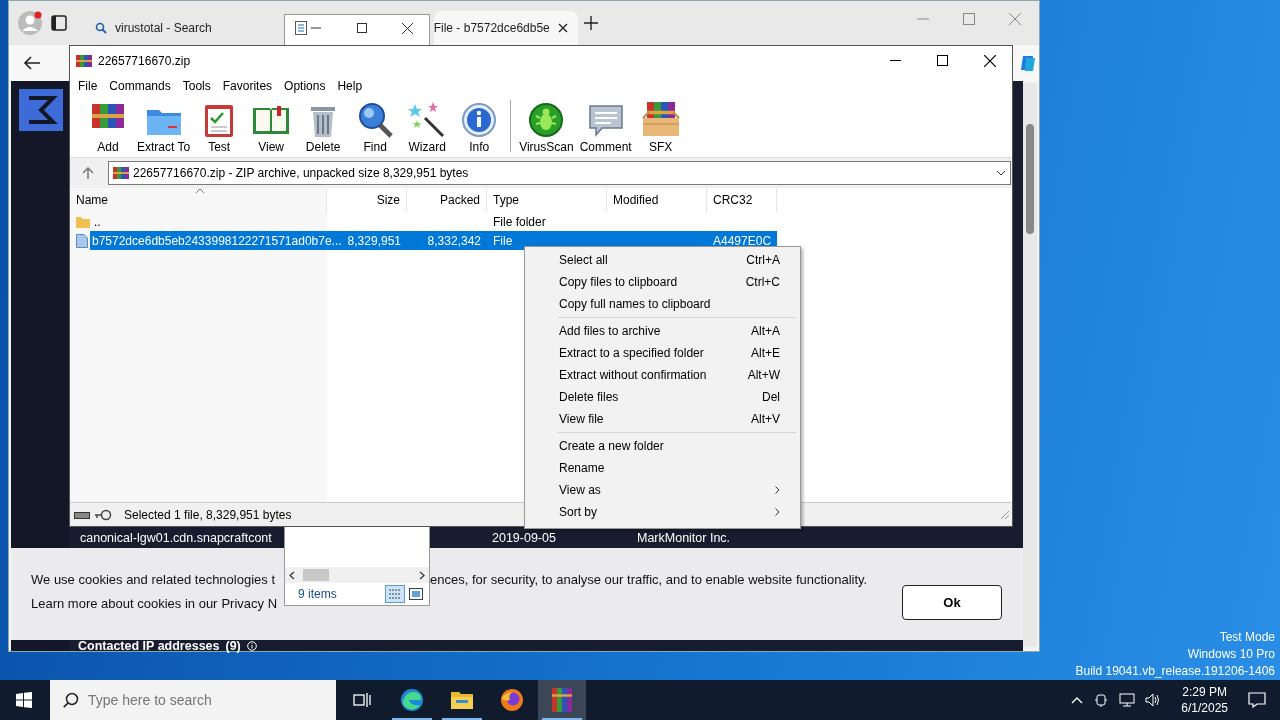  What do you see at coordinates (1028, 63) in the screenshot?
I see `app-icon` at bounding box center [1028, 63].